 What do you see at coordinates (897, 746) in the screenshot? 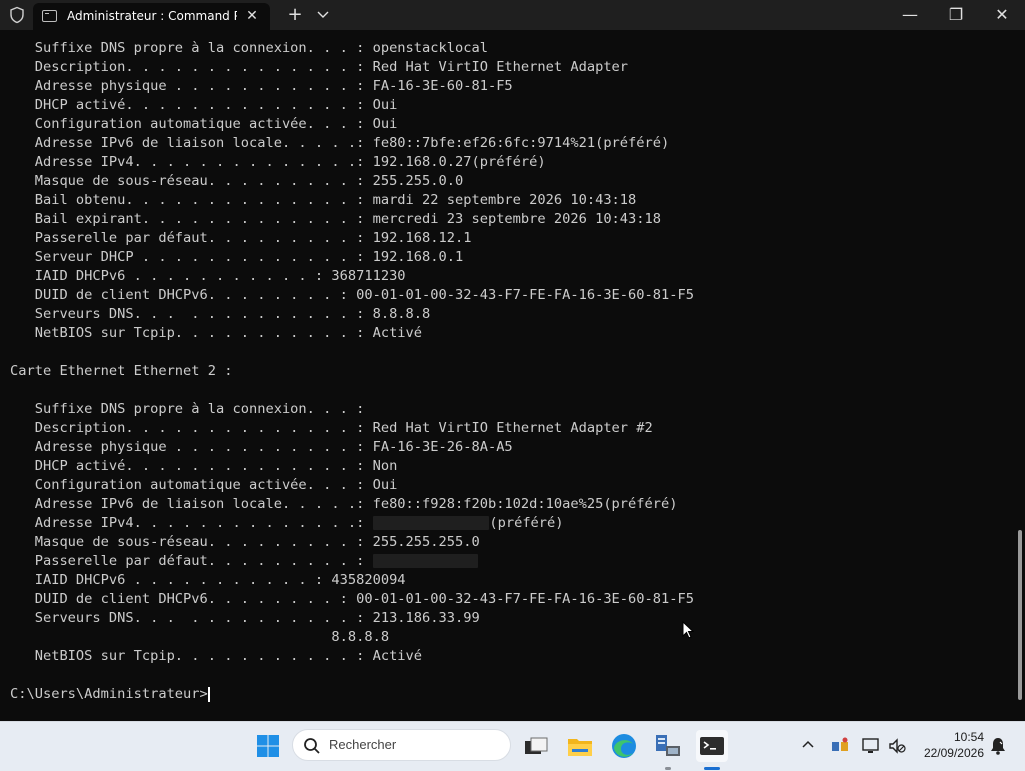
I see `volume-muted-icon` at bounding box center [897, 746].